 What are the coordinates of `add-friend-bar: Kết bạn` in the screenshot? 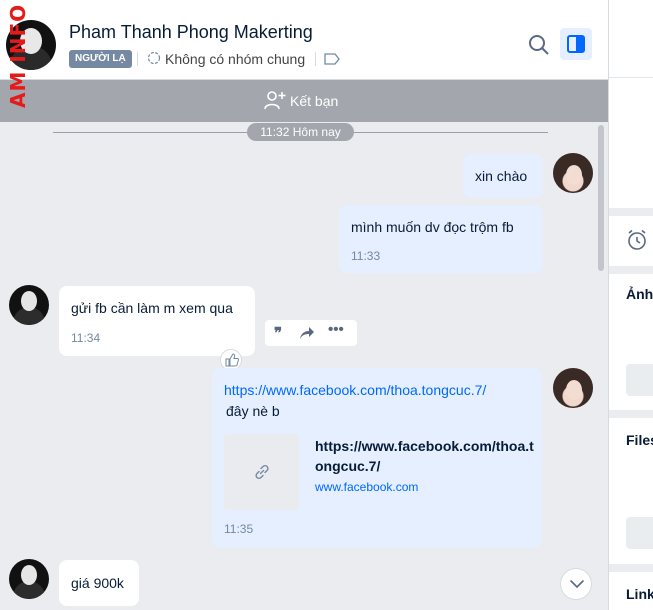 It's located at (304, 101).